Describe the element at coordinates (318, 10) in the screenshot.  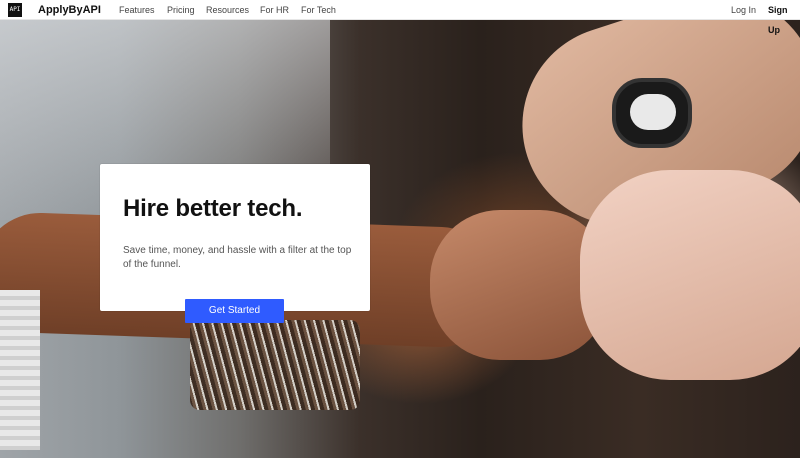
I see `nav-link-for-tech: For Tech` at that location.